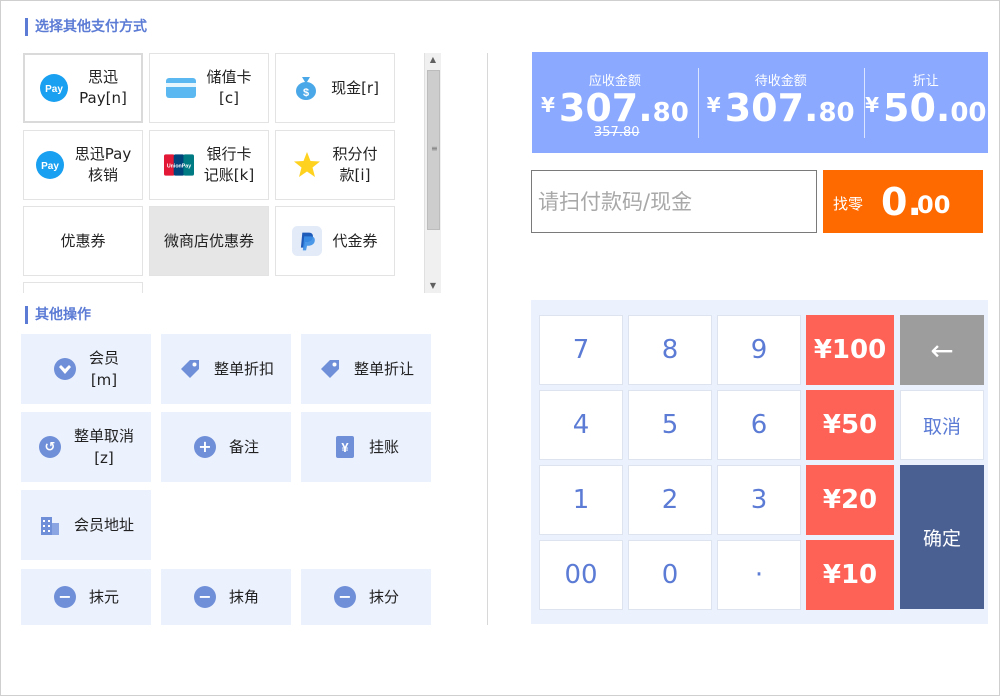  I want to click on remark-button: + 备注, so click(226, 447).